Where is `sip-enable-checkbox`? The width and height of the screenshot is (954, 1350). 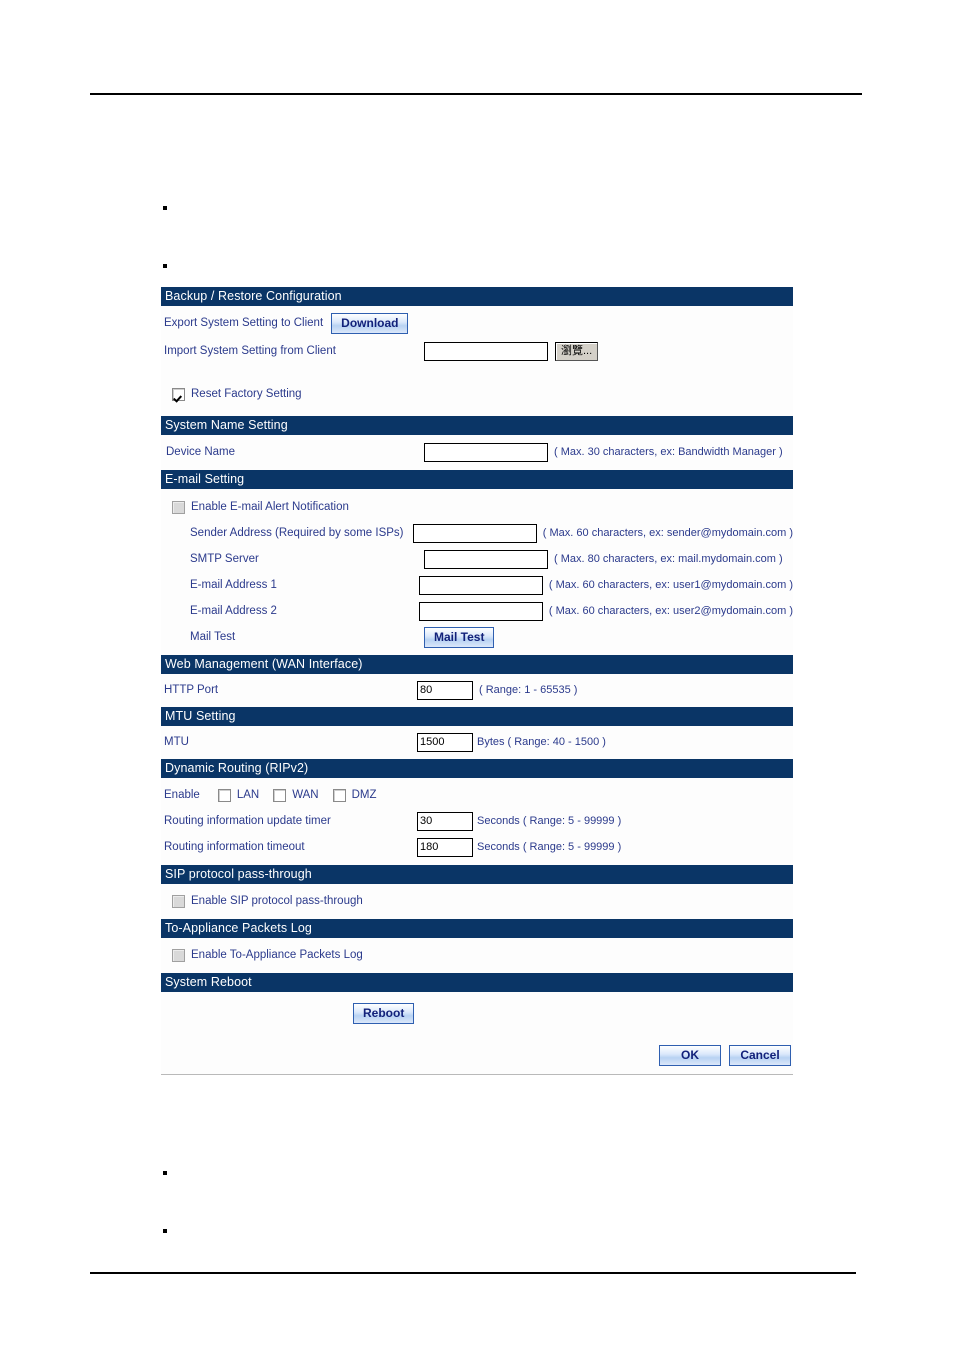 sip-enable-checkbox is located at coordinates (178, 901).